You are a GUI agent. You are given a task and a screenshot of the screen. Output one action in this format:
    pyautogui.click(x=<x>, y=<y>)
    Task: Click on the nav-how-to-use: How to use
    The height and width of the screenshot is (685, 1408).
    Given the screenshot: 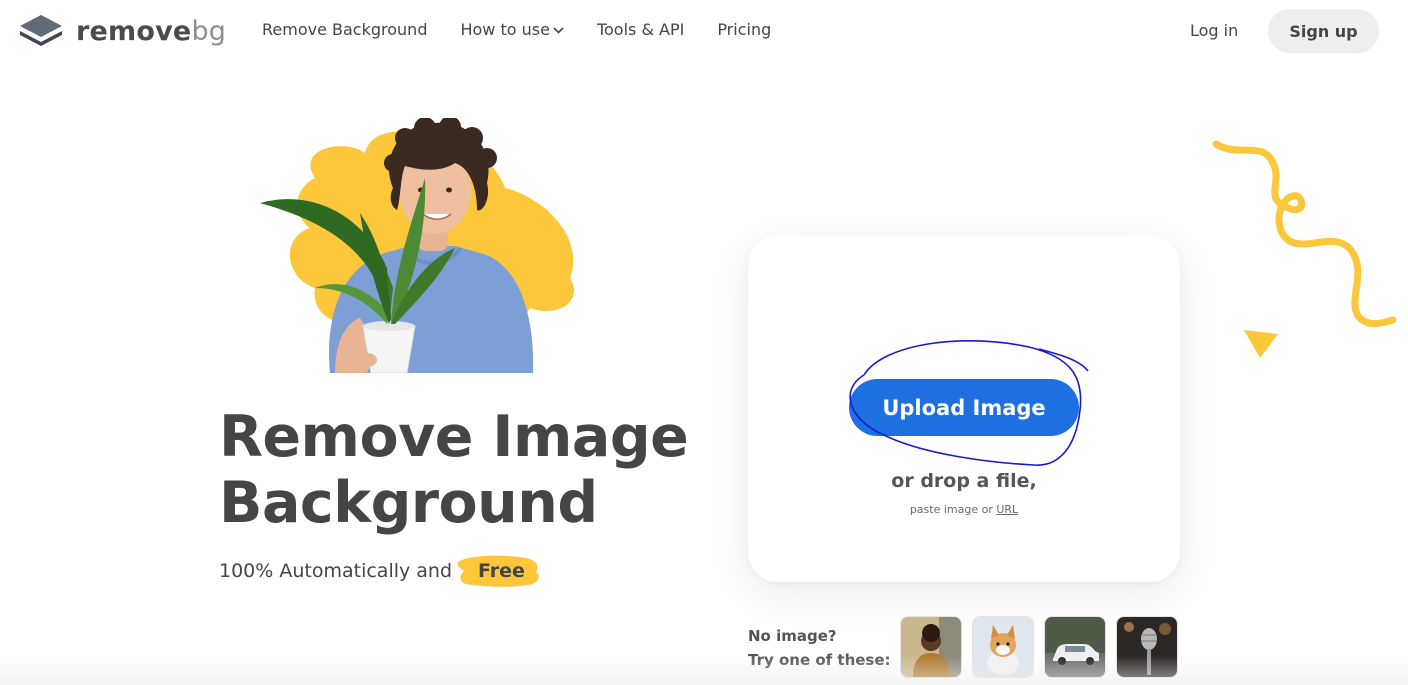 What is the action you would take?
    pyautogui.click(x=512, y=29)
    